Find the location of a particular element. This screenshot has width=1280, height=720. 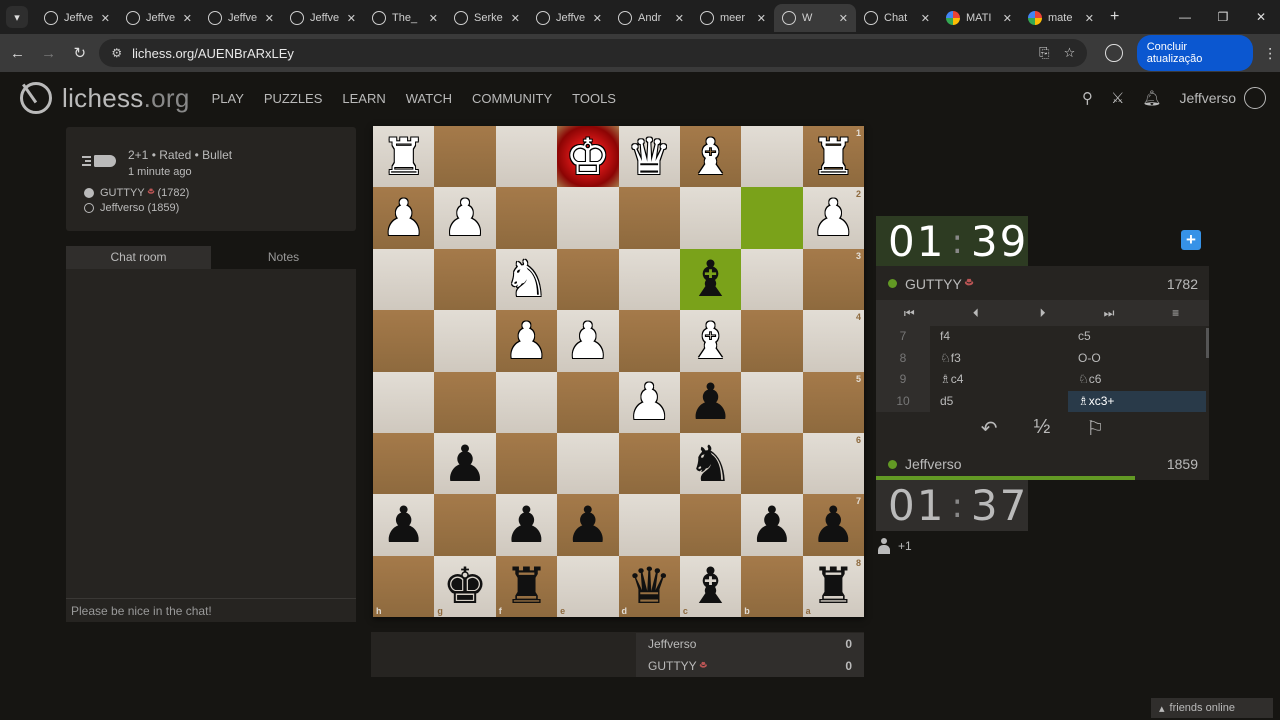

nav-watch: WATCH is located at coordinates (429, 98).